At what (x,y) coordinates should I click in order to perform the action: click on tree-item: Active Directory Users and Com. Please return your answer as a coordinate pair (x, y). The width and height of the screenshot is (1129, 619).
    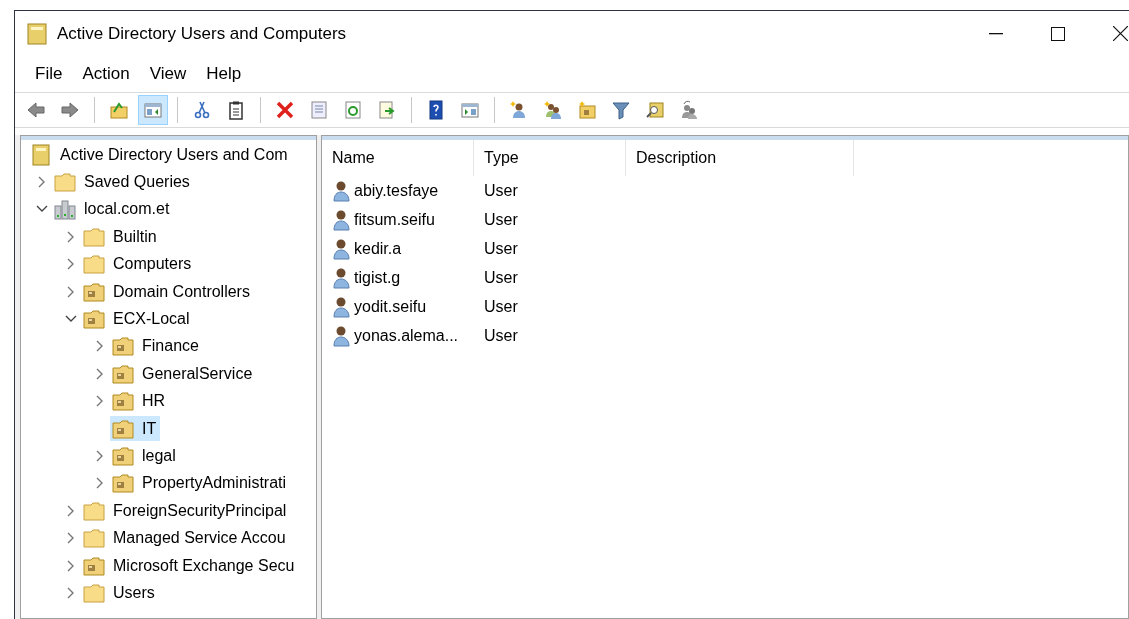
    Looking at the image, I should click on (160, 155).